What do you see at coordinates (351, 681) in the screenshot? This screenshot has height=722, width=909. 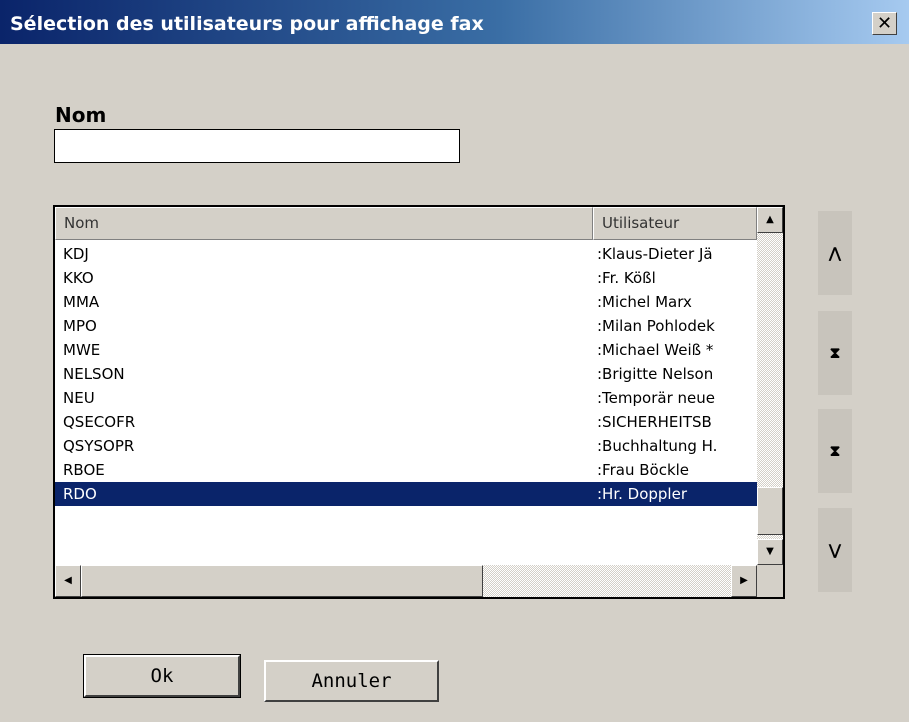 I see `cancel-button: Annuler` at bounding box center [351, 681].